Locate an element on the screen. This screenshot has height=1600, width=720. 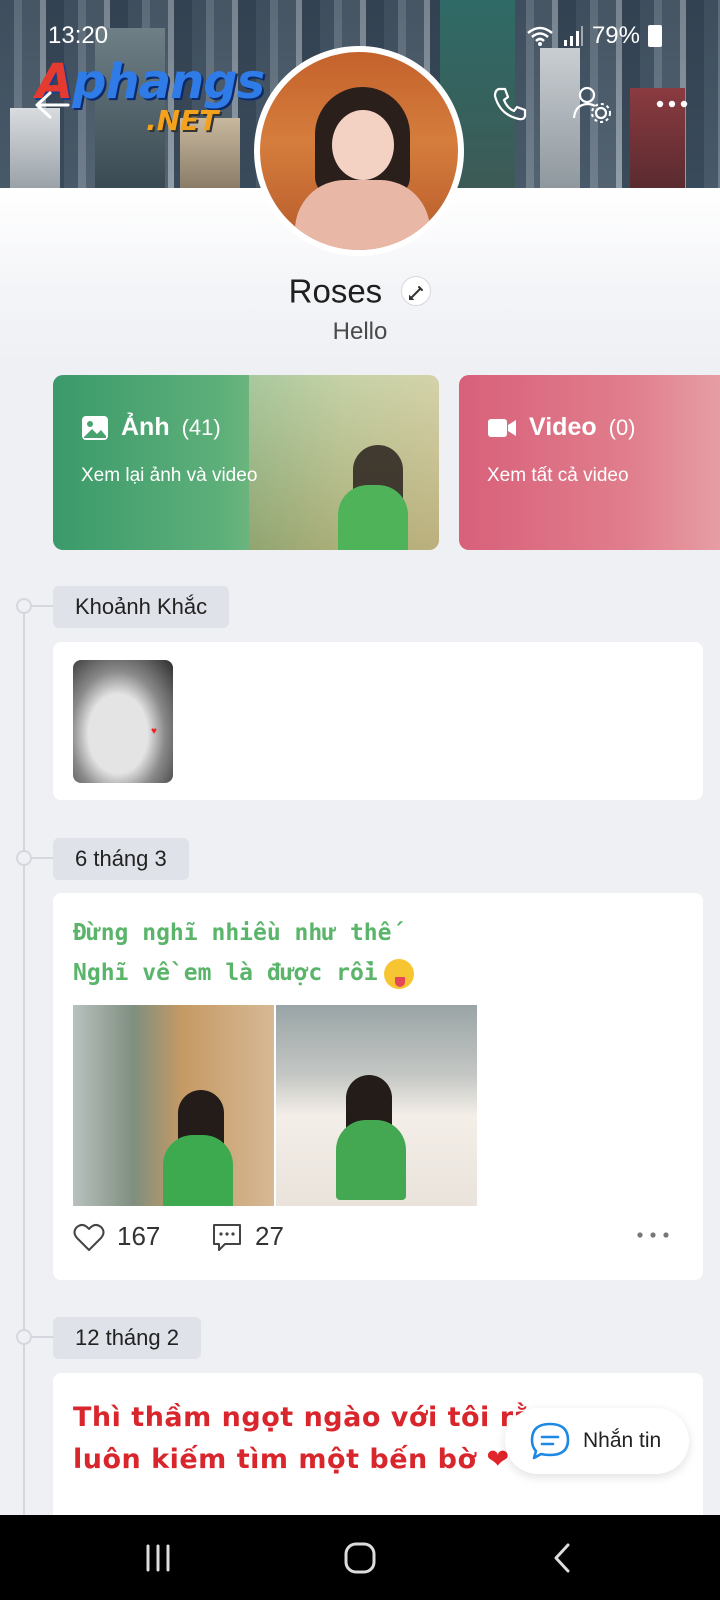
recent-apps-icon is located at coordinates (158, 1558).